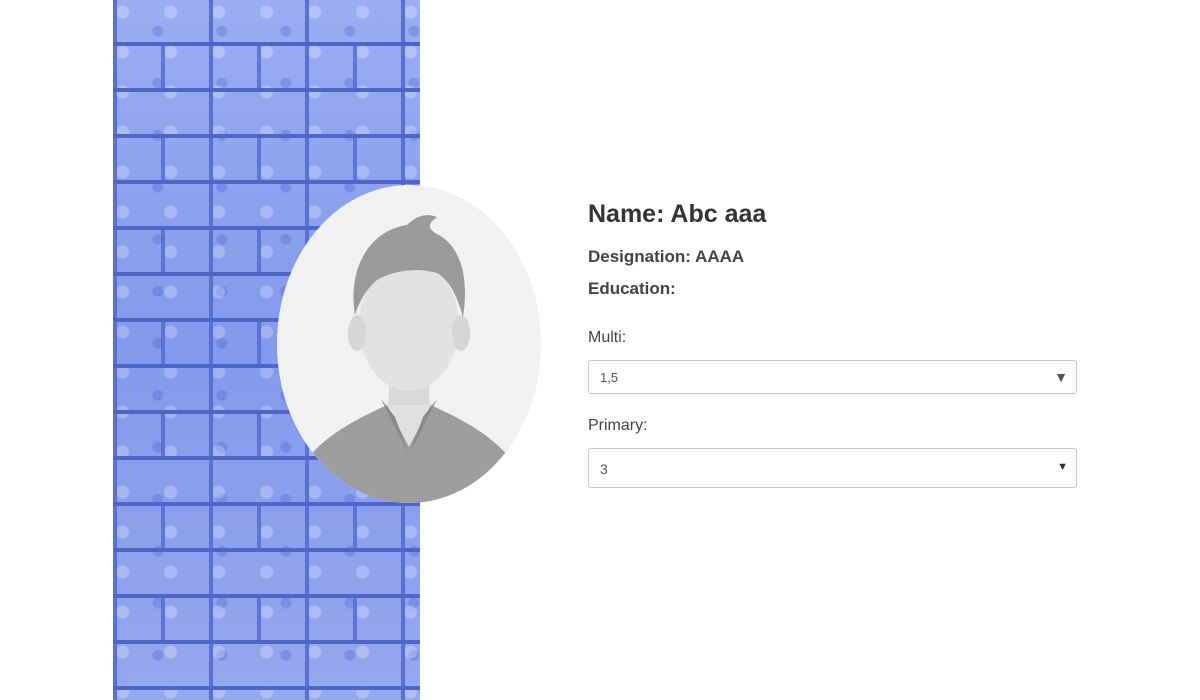 Image resolution: width=1200 pixels, height=700 pixels. Describe the element at coordinates (609, 377) in the screenshot. I see `multi-select-value: 1,5` at that location.